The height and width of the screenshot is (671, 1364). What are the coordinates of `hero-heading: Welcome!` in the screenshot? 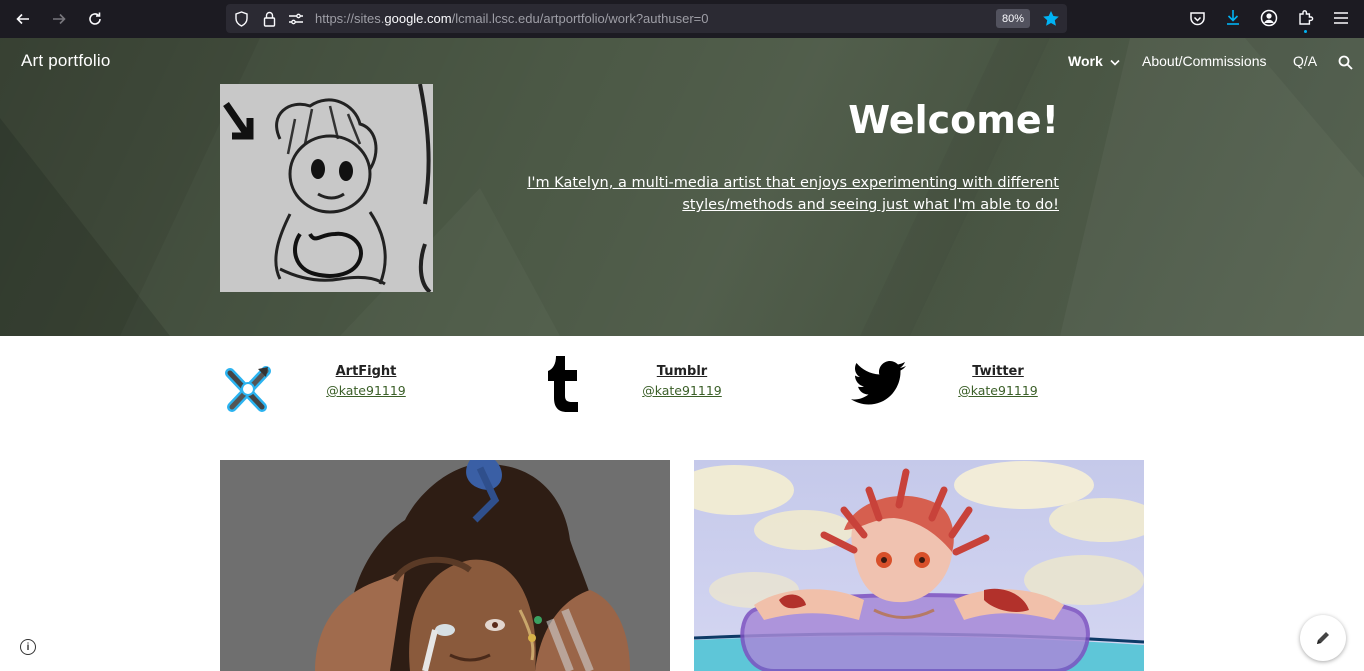 It's located at (953, 120).